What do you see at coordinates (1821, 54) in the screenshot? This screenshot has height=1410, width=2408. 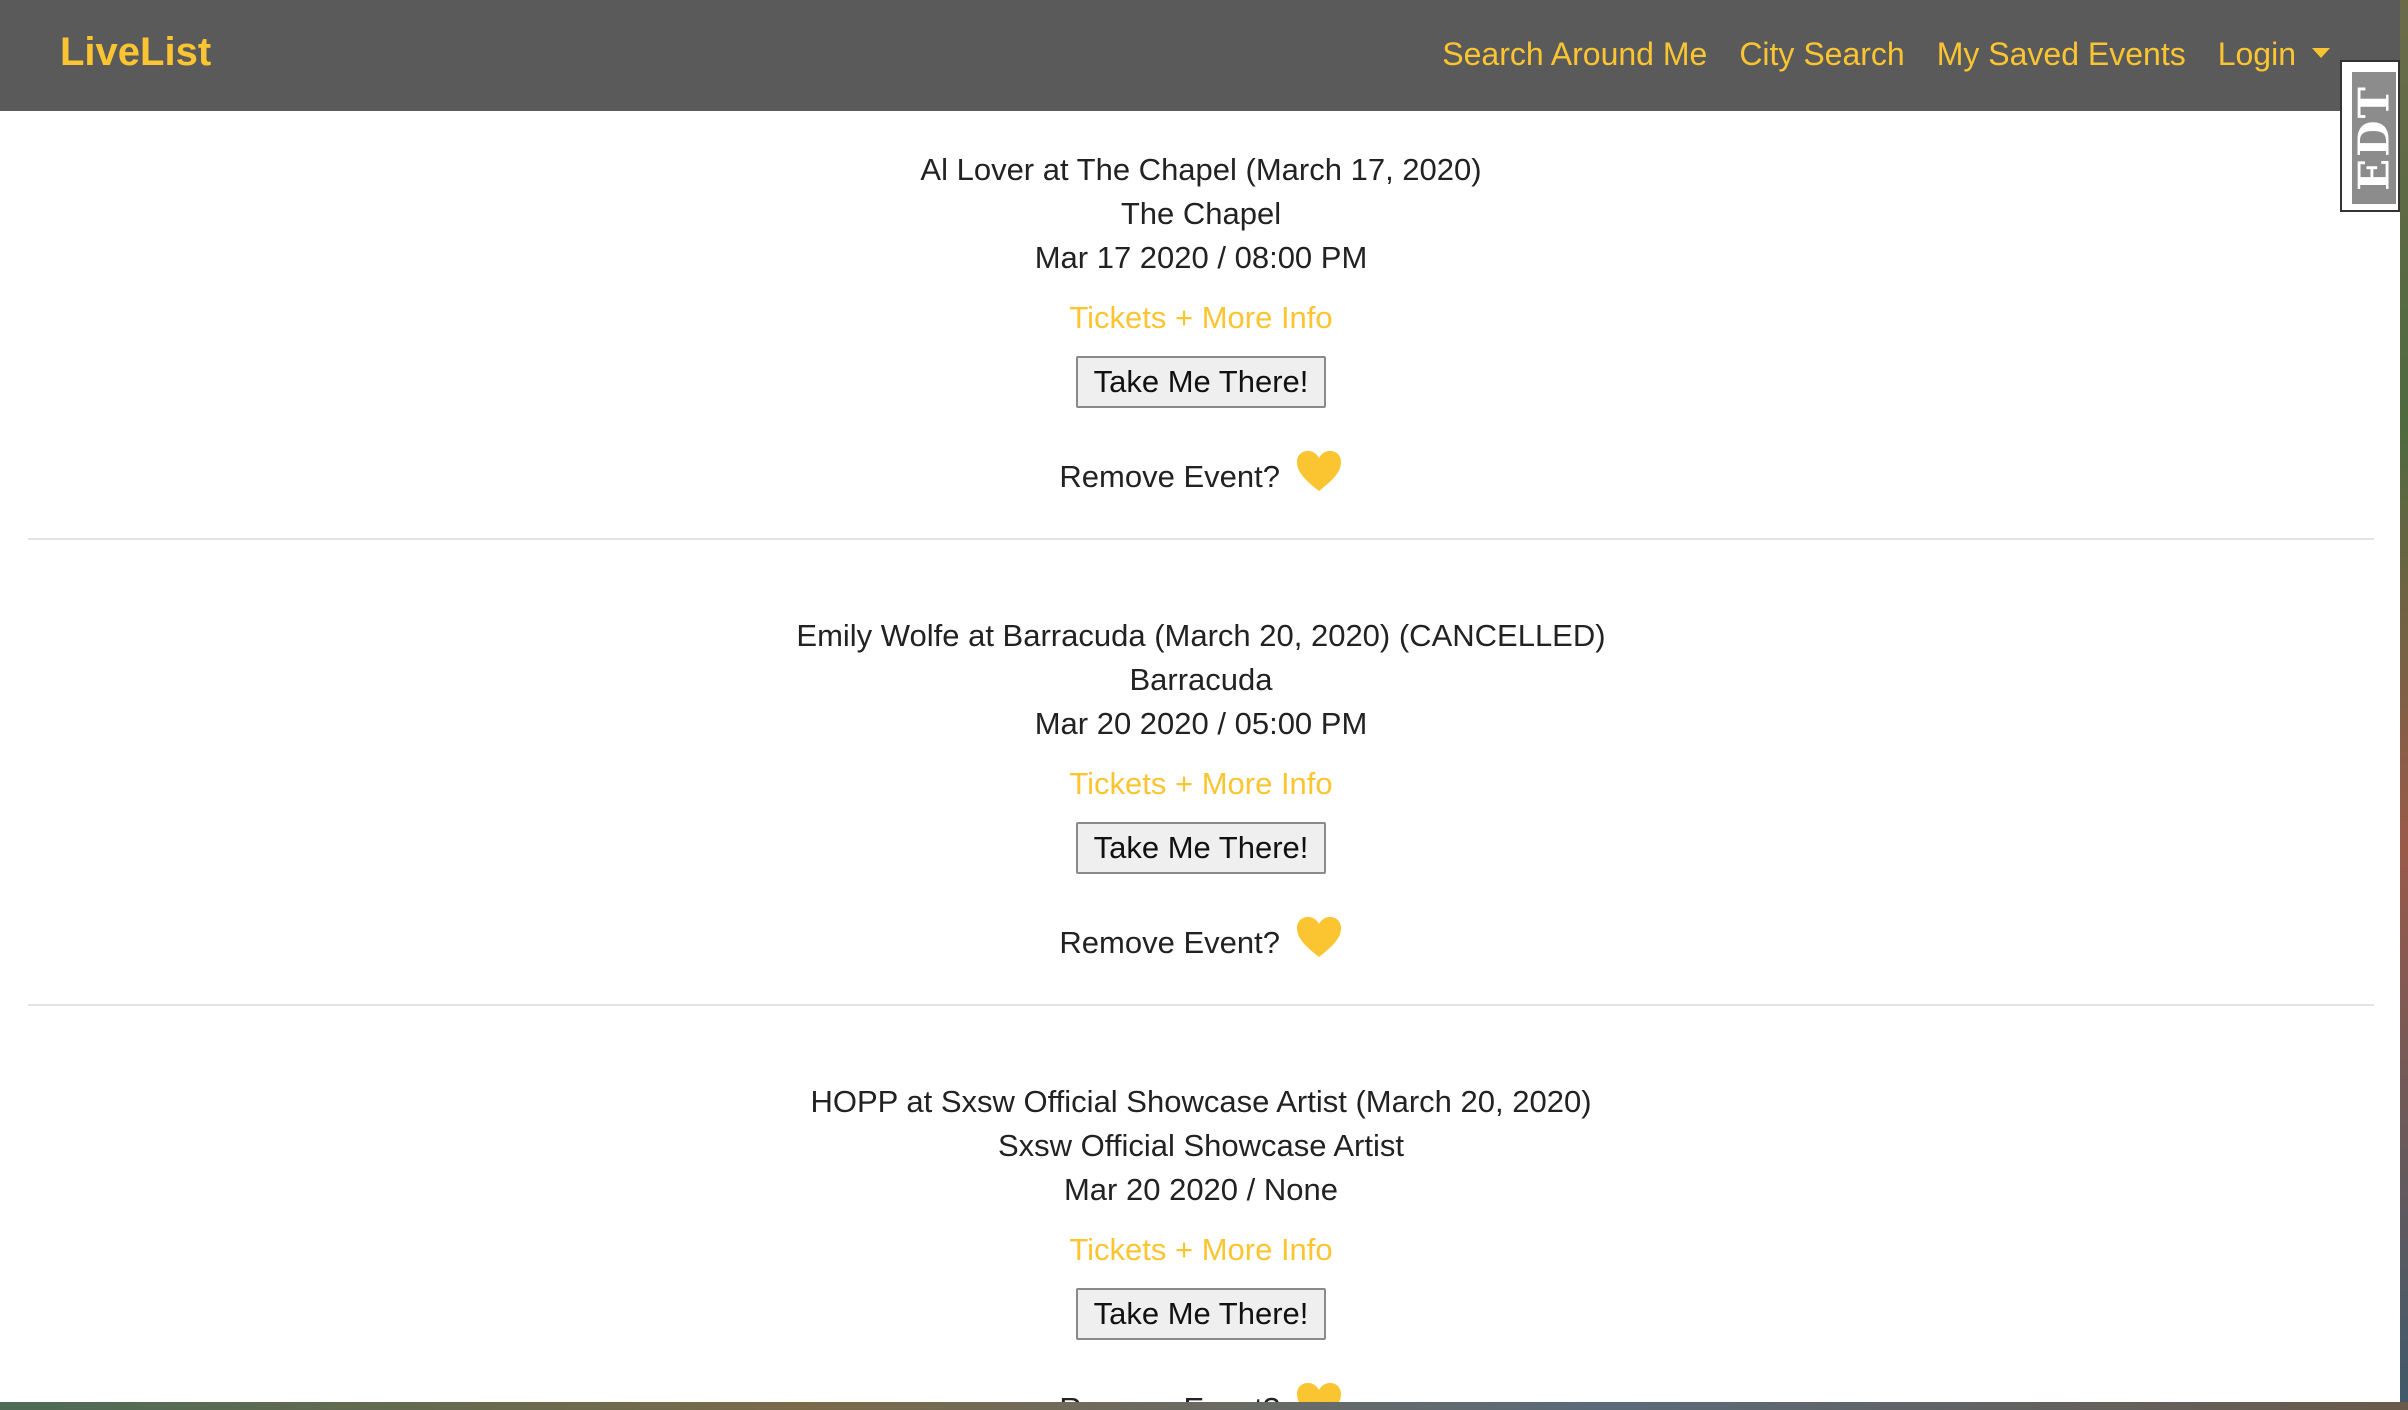 I see `nav-city-search: City Search` at bounding box center [1821, 54].